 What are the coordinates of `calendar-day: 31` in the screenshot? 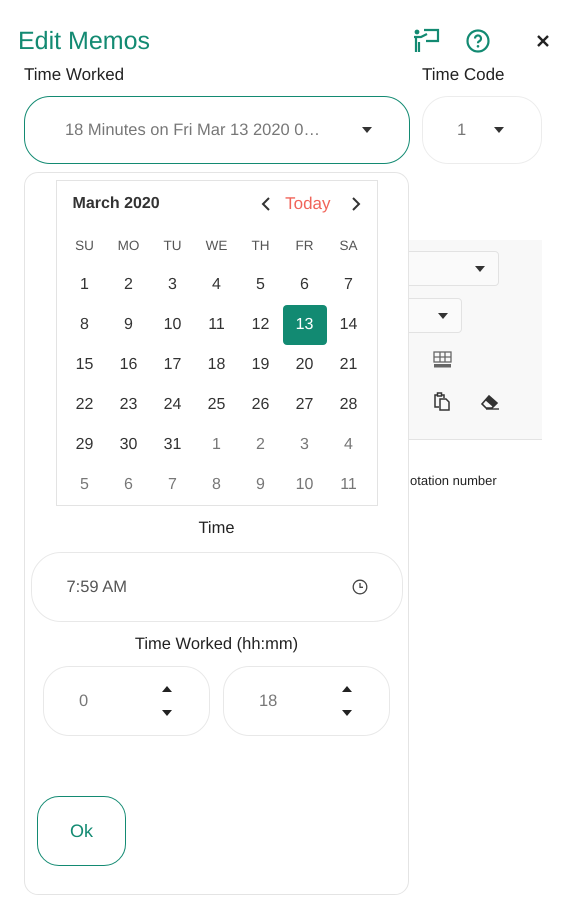 It's located at (172, 445).